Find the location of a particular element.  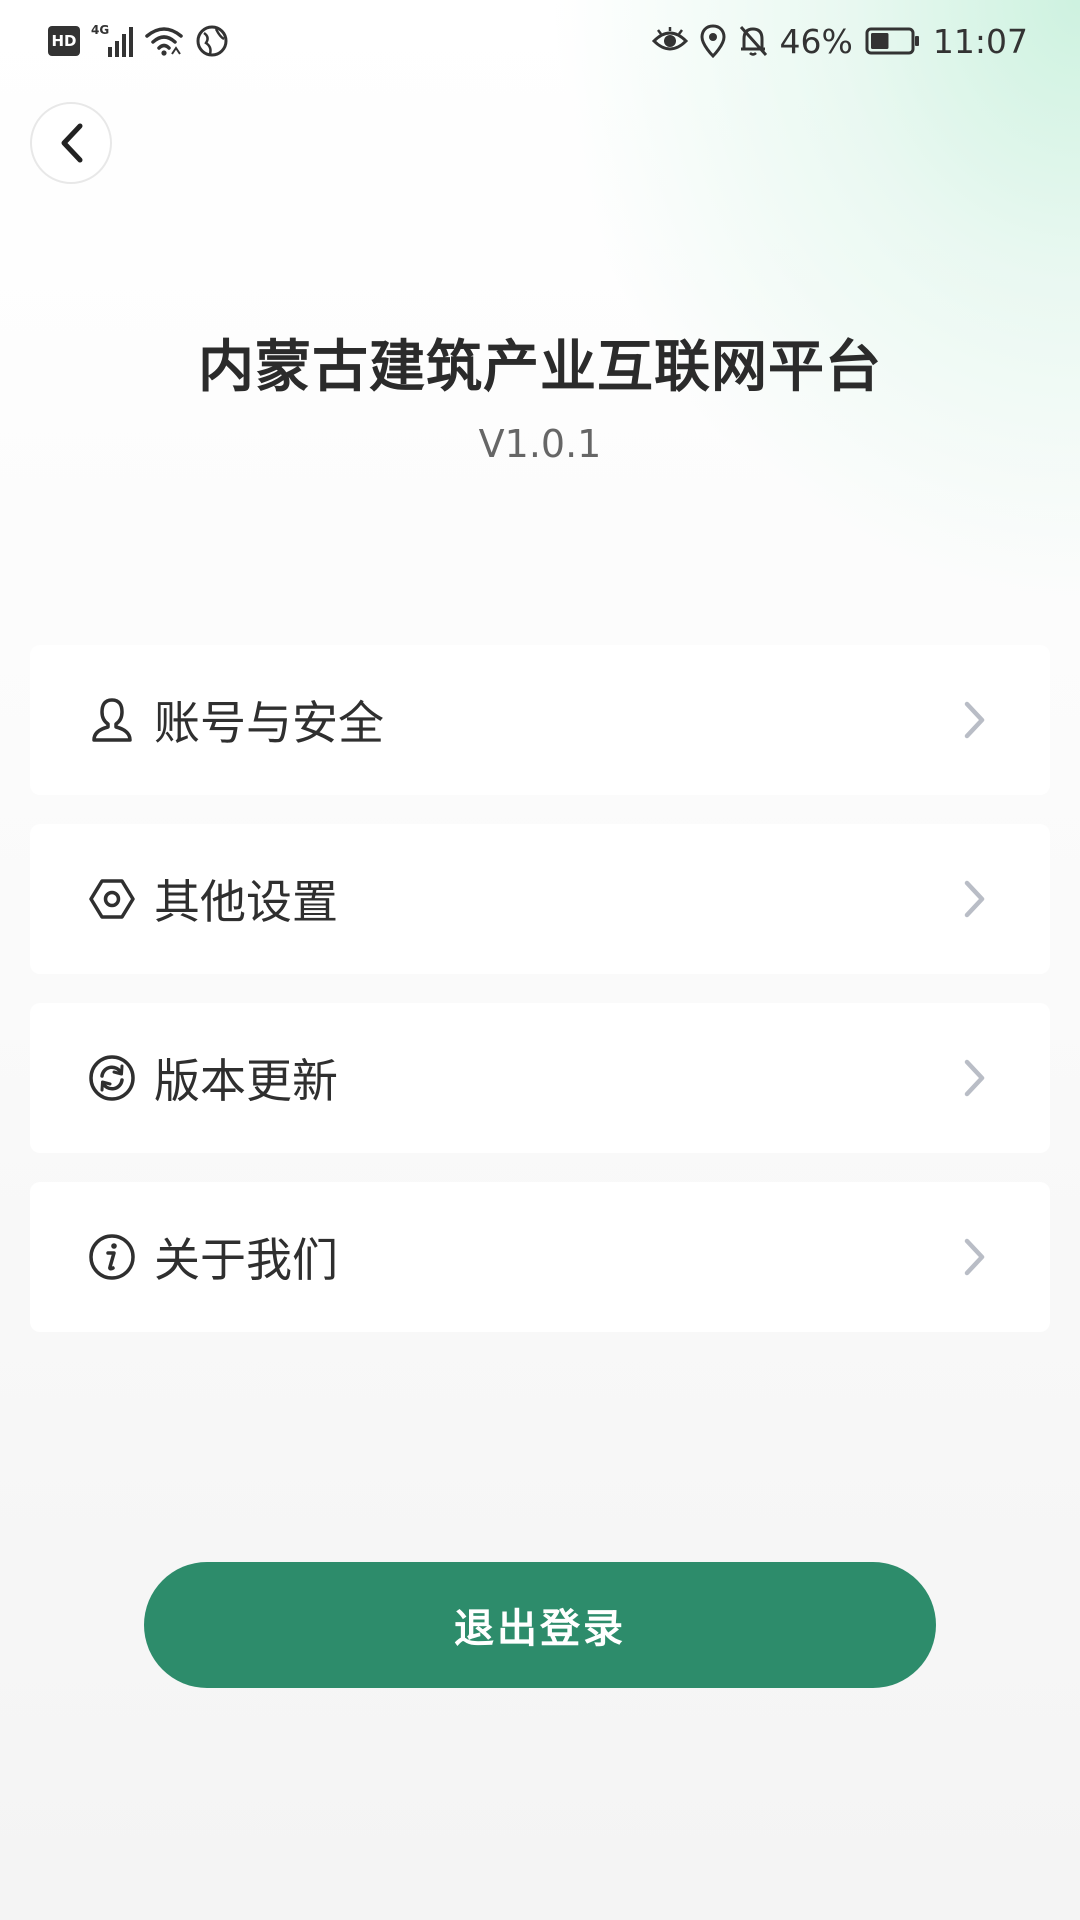

chevron-left-icon is located at coordinates (72, 143).